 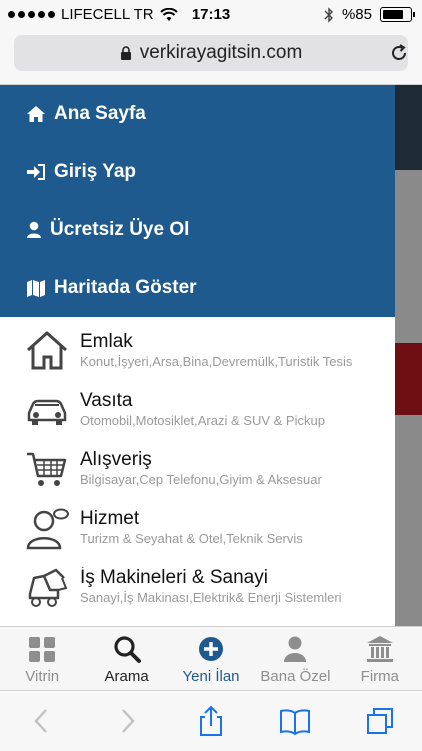 What do you see at coordinates (127, 721) in the screenshot?
I see `forward-icon` at bounding box center [127, 721].